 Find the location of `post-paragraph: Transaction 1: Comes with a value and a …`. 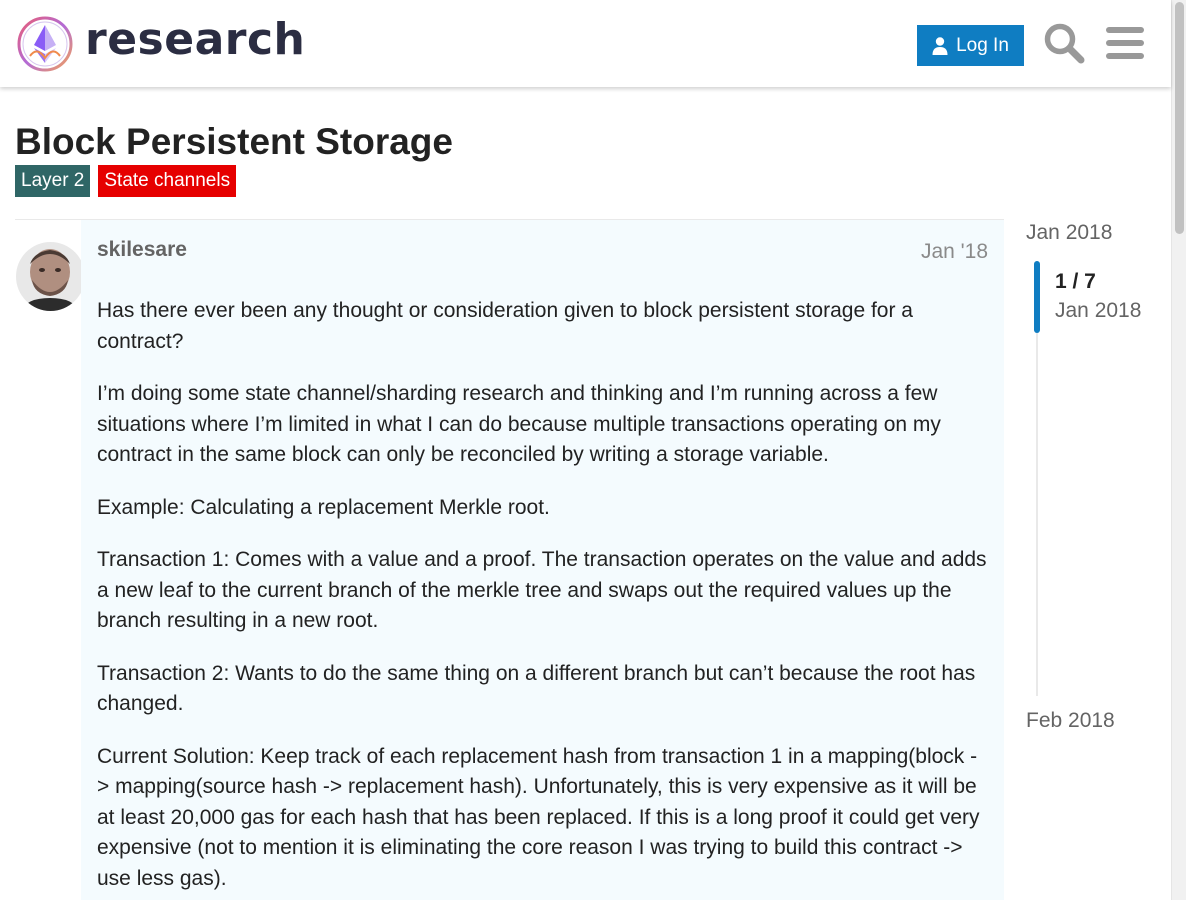

post-paragraph: Transaction 1: Comes with a value and a … is located at coordinates (542, 590).